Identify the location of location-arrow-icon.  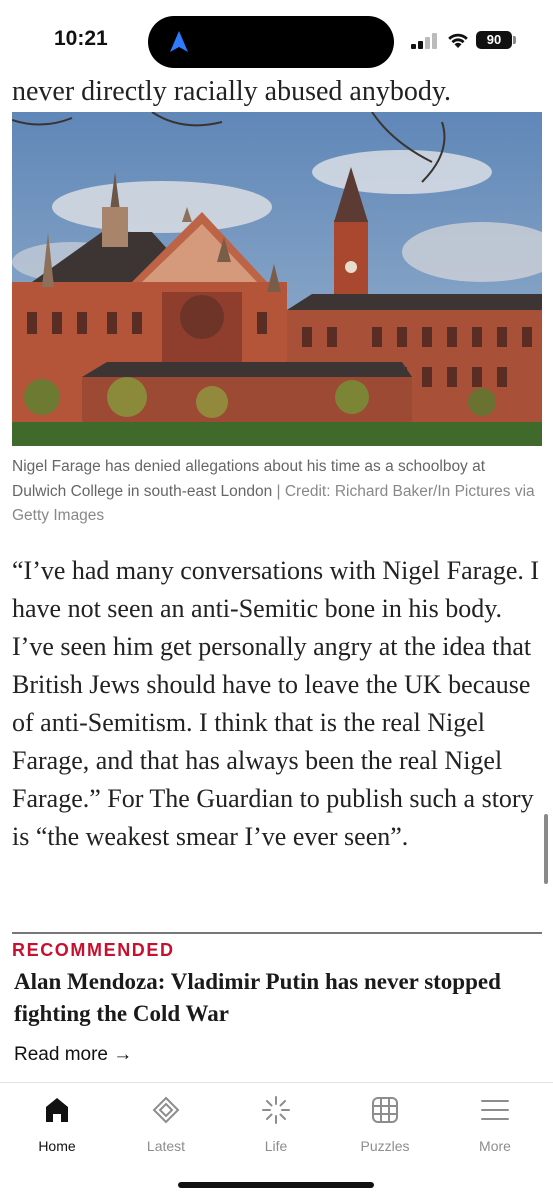
(179, 41).